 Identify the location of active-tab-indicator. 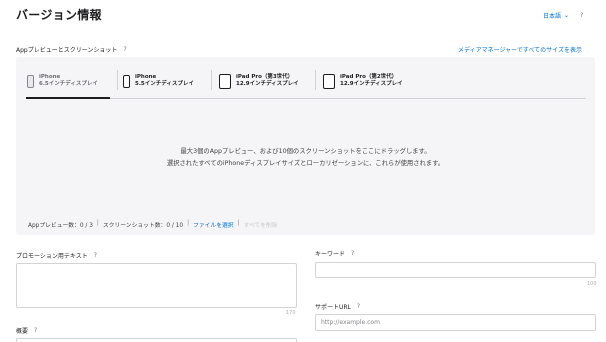
(68, 98).